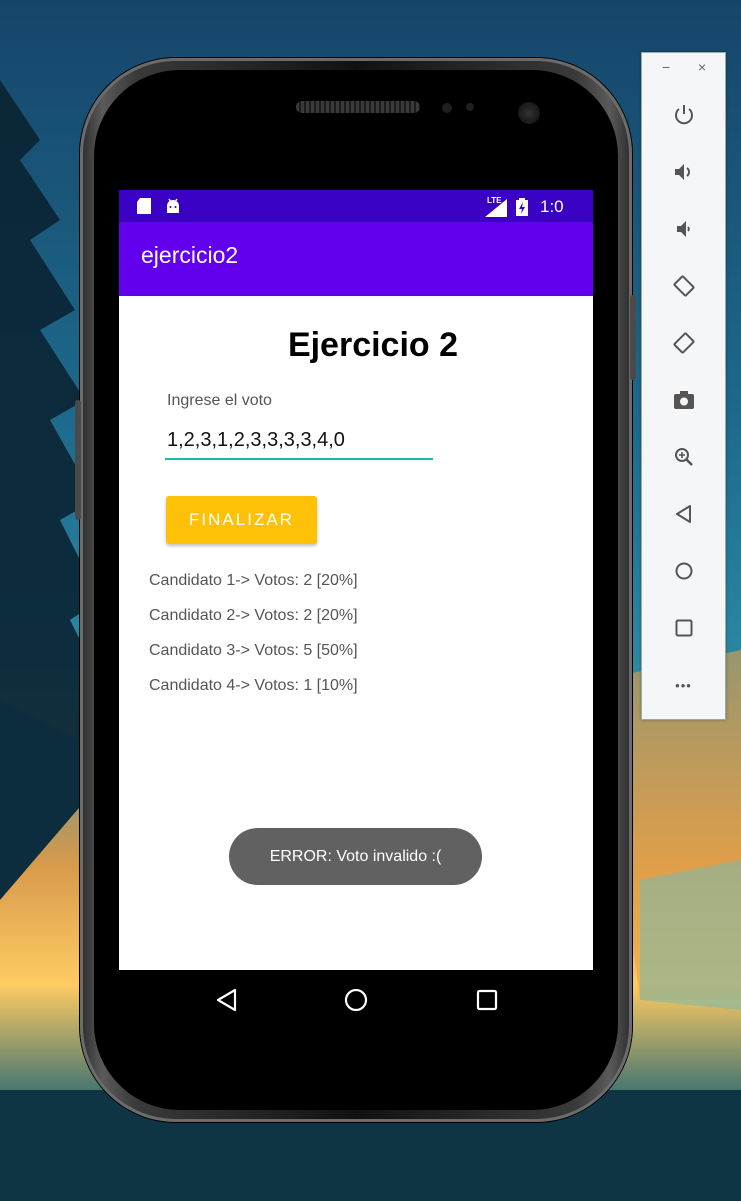  What do you see at coordinates (355, 856) in the screenshot?
I see `error-toast: ERROR: Voto invalido :(` at bounding box center [355, 856].